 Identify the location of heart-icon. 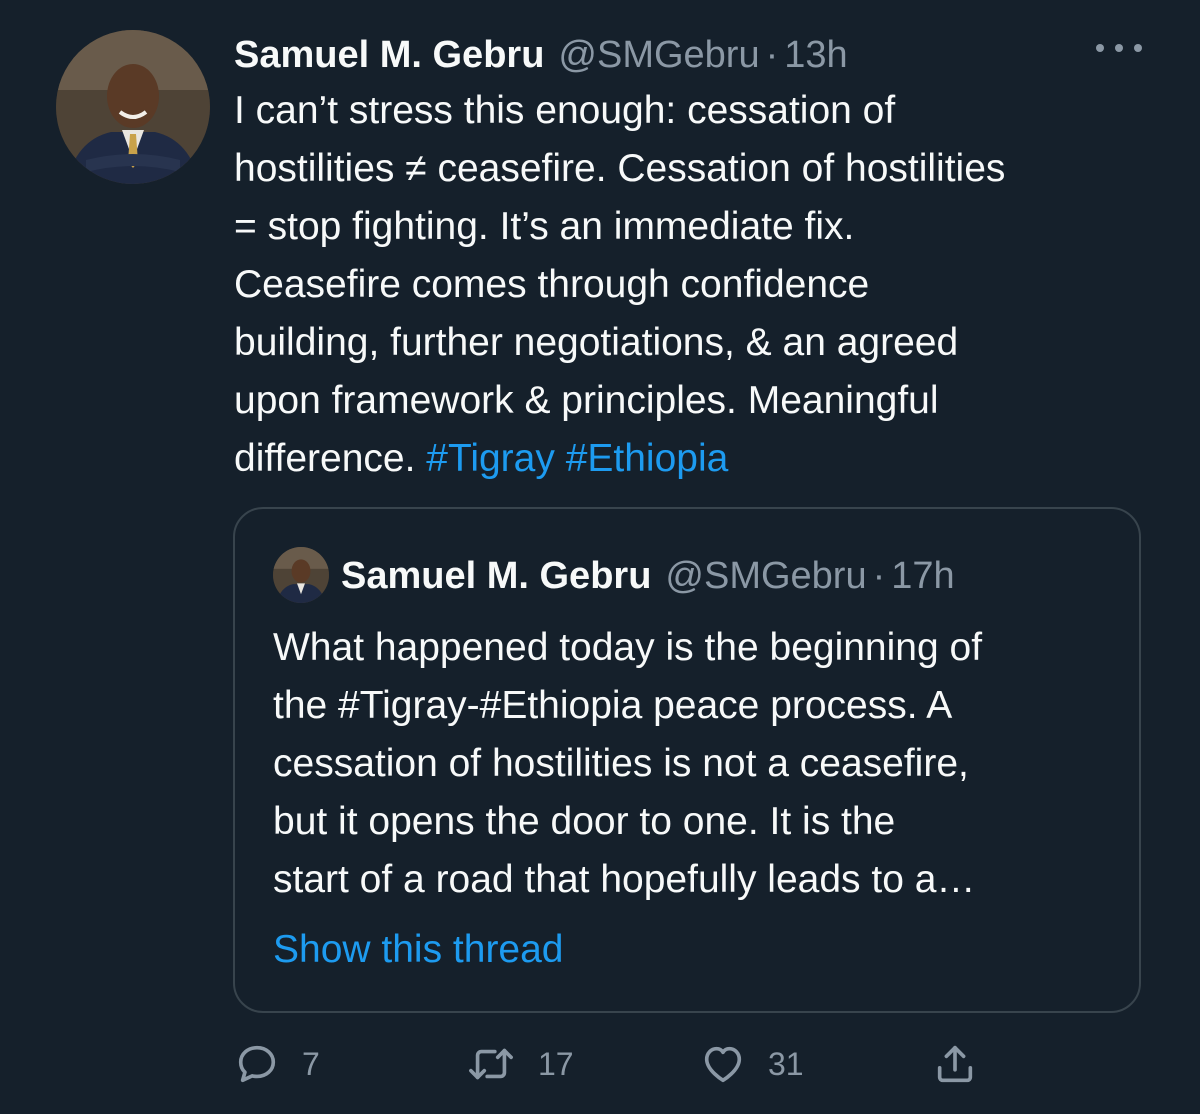
(723, 1064).